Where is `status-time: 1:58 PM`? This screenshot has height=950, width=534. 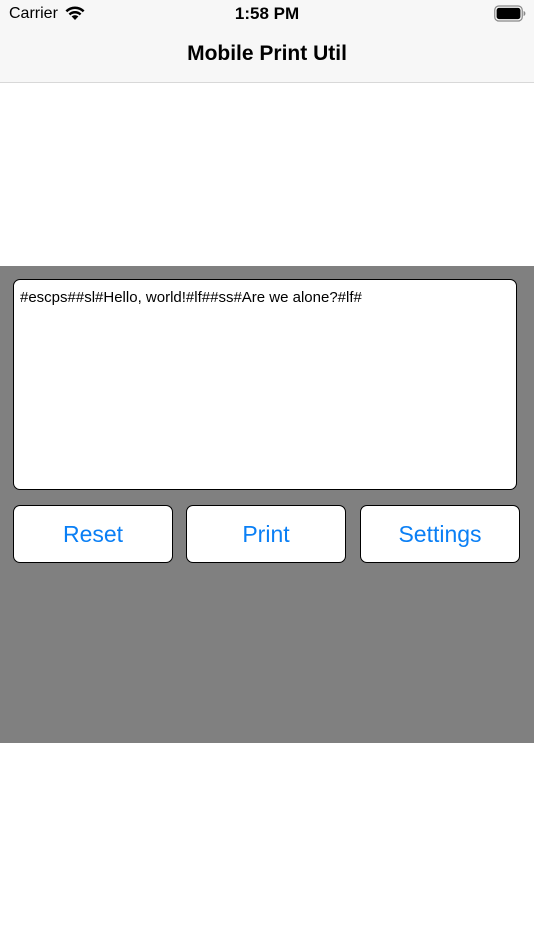 status-time: 1:58 PM is located at coordinates (267, 13).